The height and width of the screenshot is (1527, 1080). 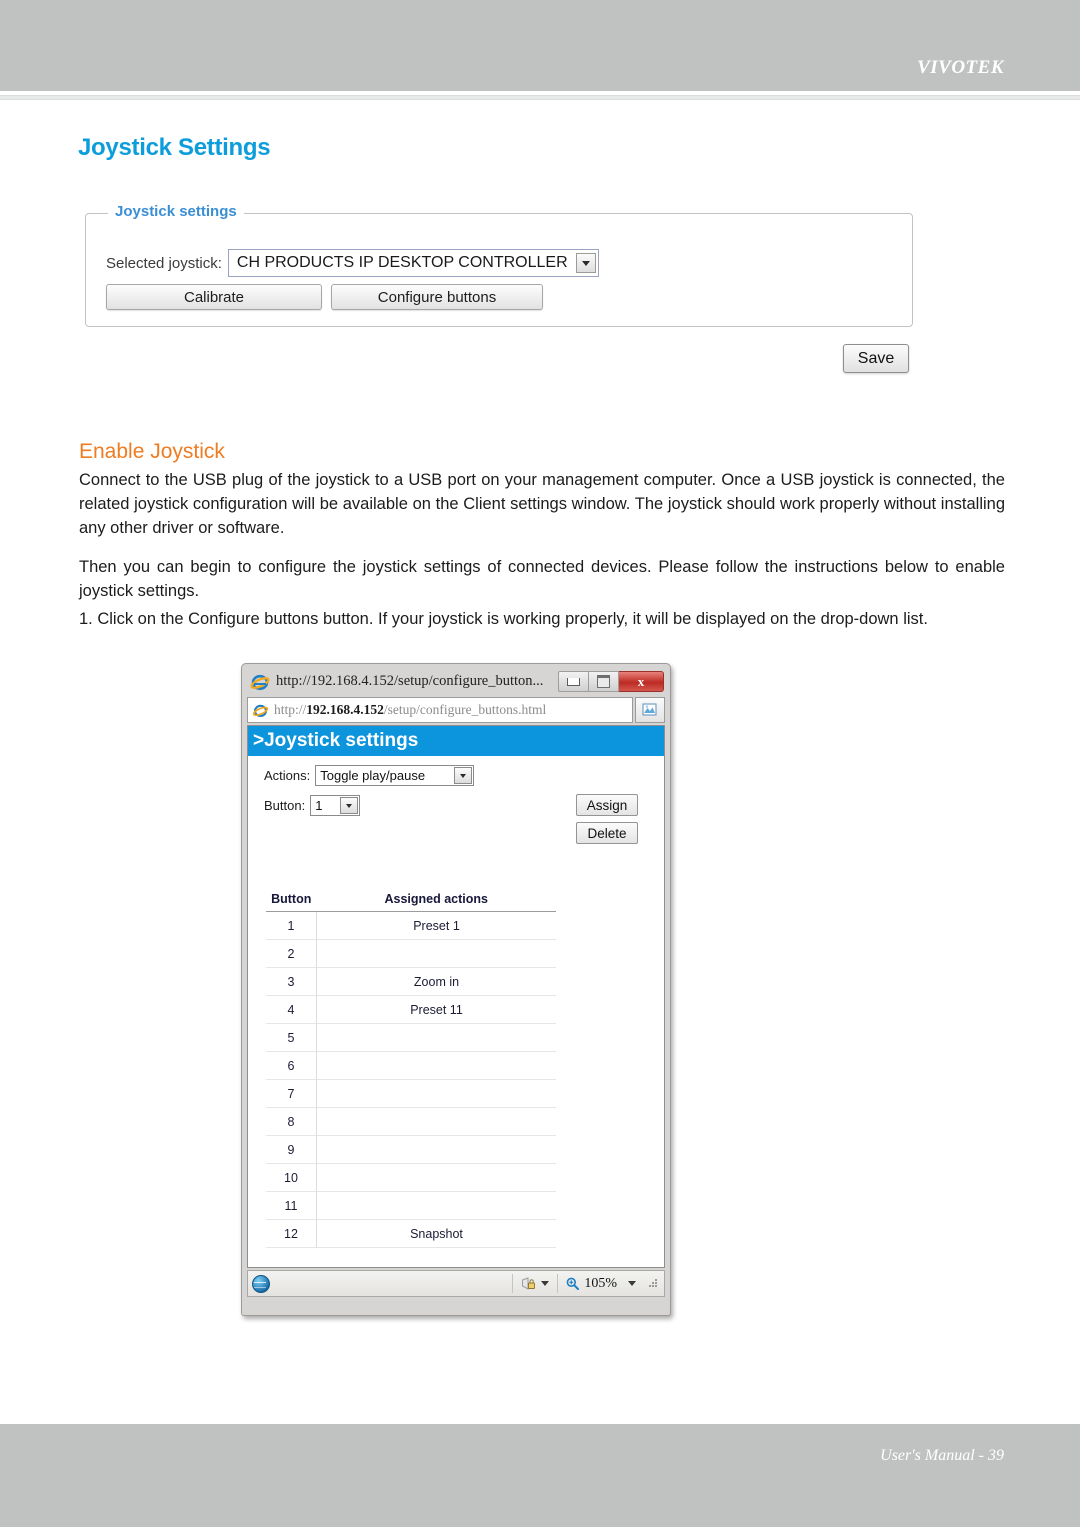 What do you see at coordinates (260, 710) in the screenshot?
I see `page-favicon-icon` at bounding box center [260, 710].